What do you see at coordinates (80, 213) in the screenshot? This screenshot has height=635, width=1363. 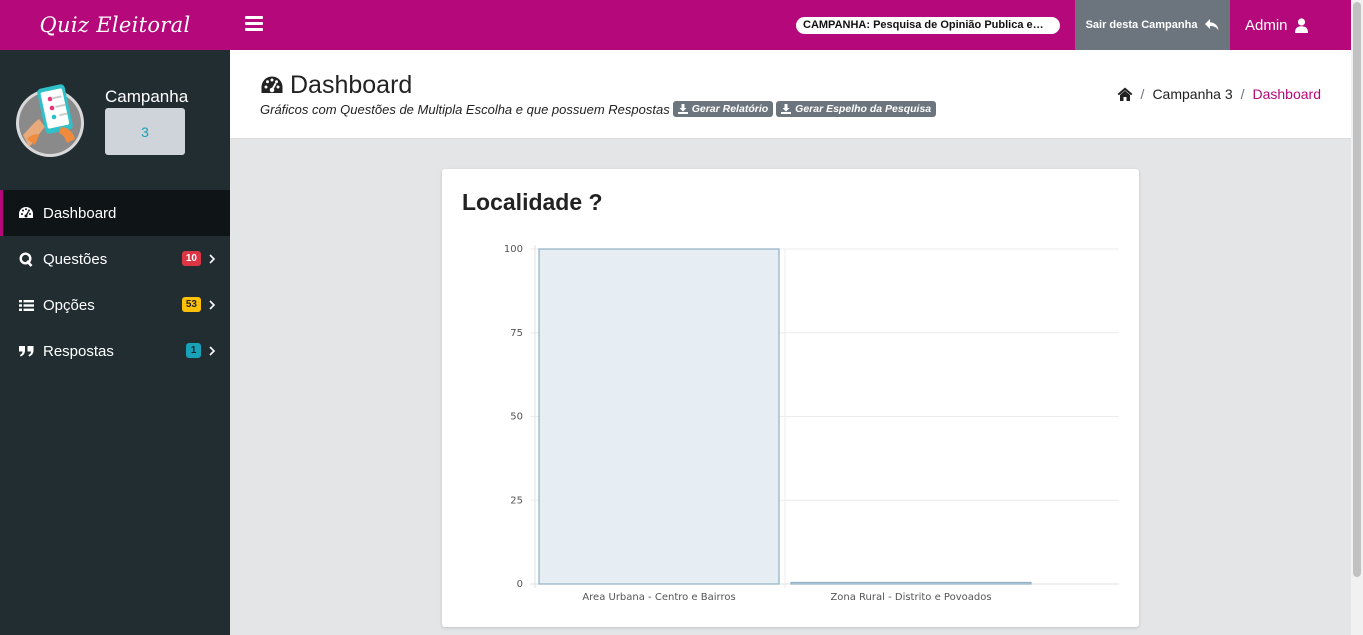 I see `sidebar-item-label: Dashboard` at bounding box center [80, 213].